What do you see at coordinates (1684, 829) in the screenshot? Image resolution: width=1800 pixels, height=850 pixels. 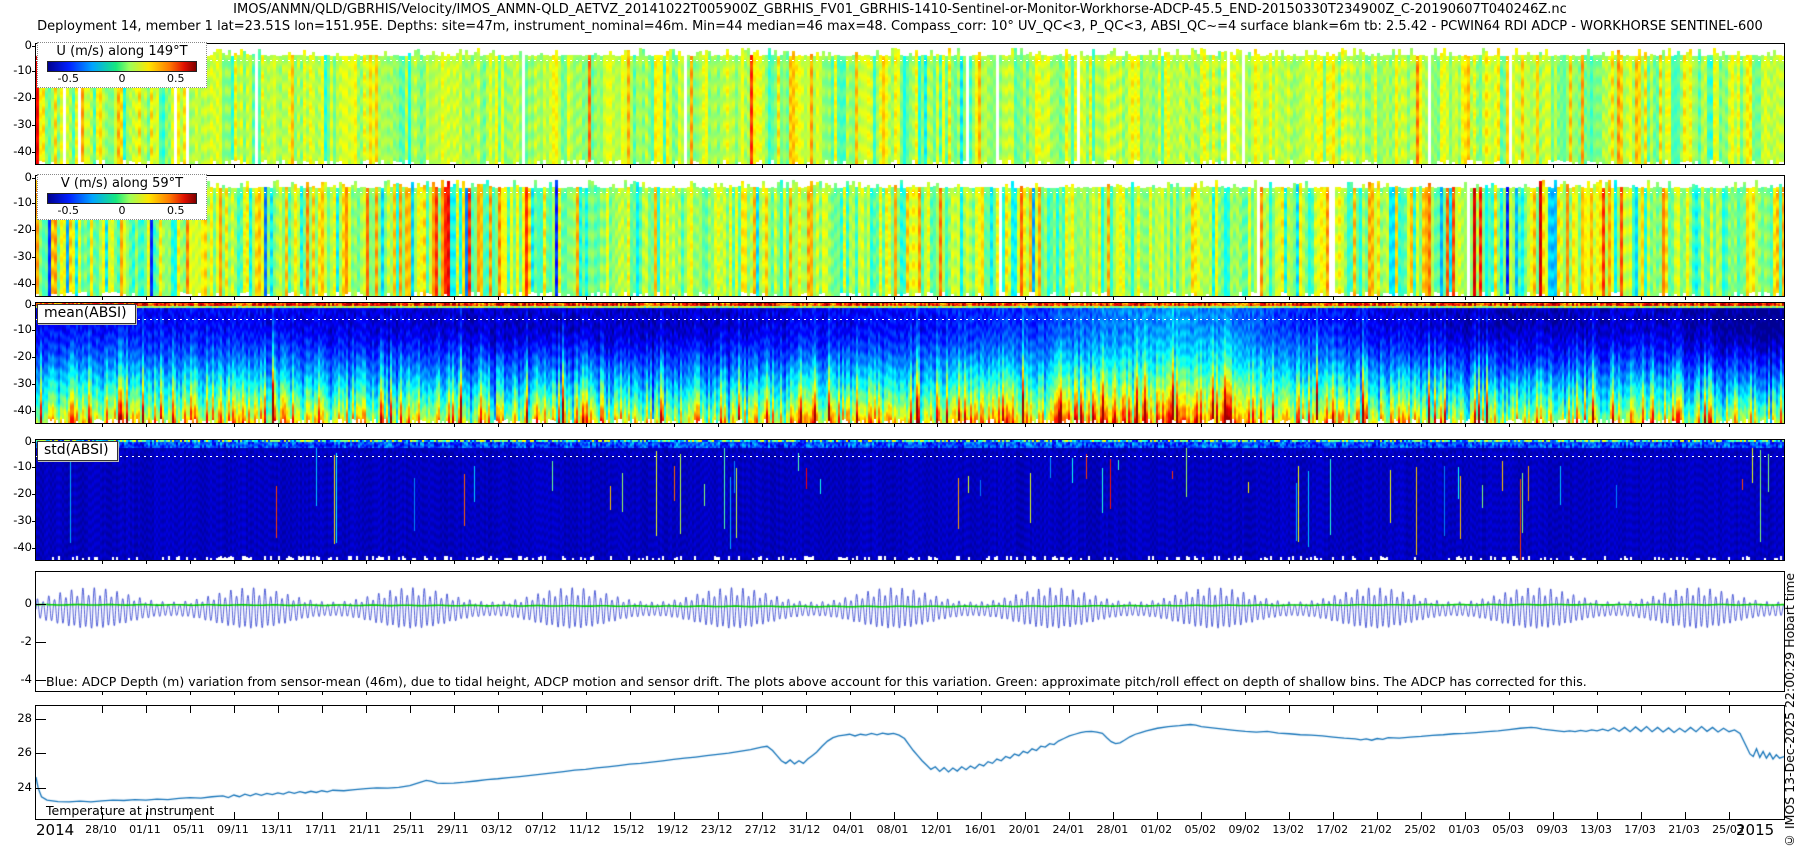 I see `x-axis-date-label: 21/03` at bounding box center [1684, 829].